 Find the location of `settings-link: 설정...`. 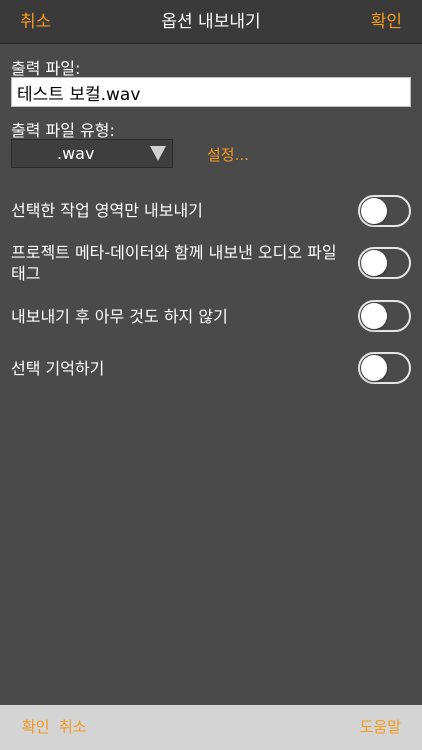

settings-link: 설정... is located at coordinates (228, 154).